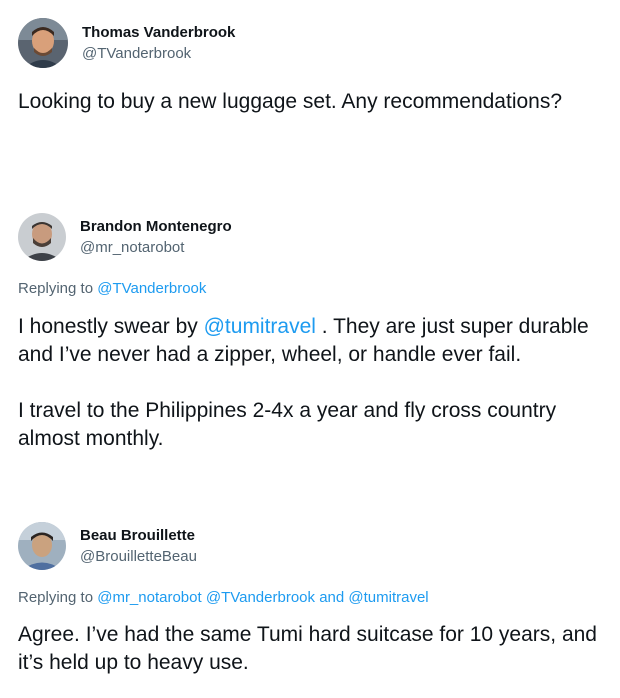 The image size is (620, 698). I want to click on author-display-name: Thomas Vanderbrook, so click(158, 32).